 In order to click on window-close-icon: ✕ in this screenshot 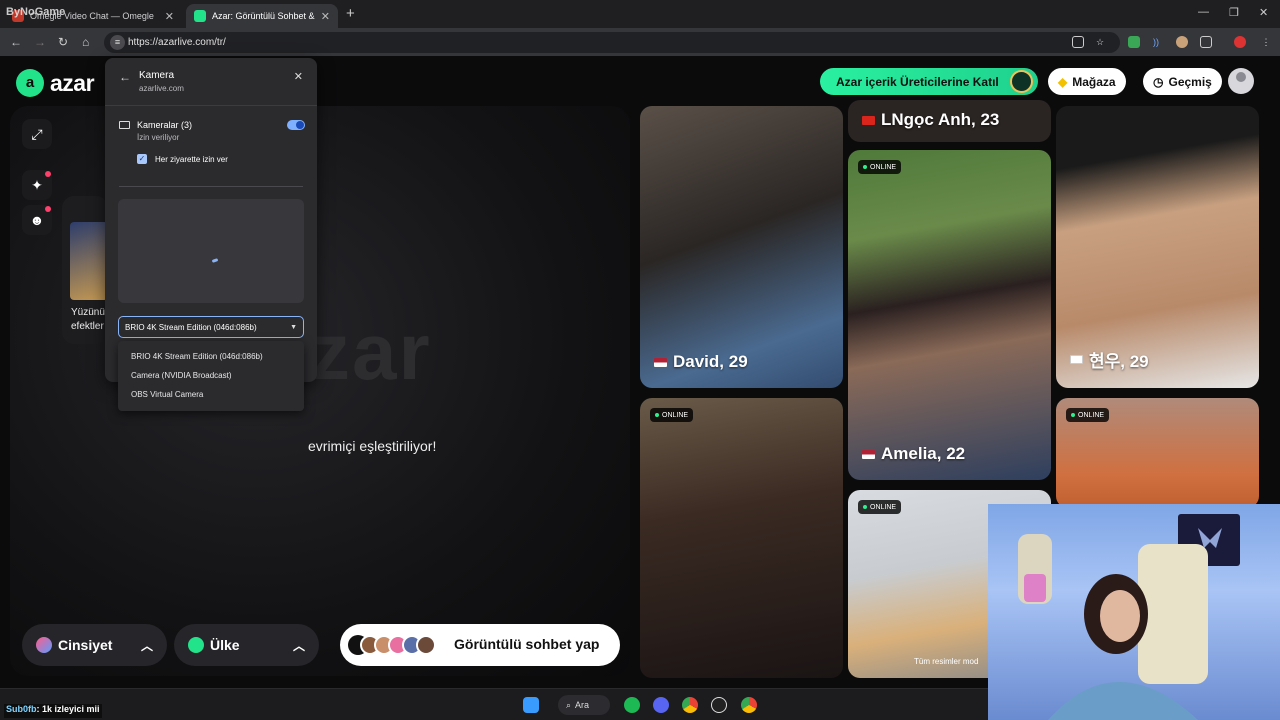, I will do `click(1263, 12)`.